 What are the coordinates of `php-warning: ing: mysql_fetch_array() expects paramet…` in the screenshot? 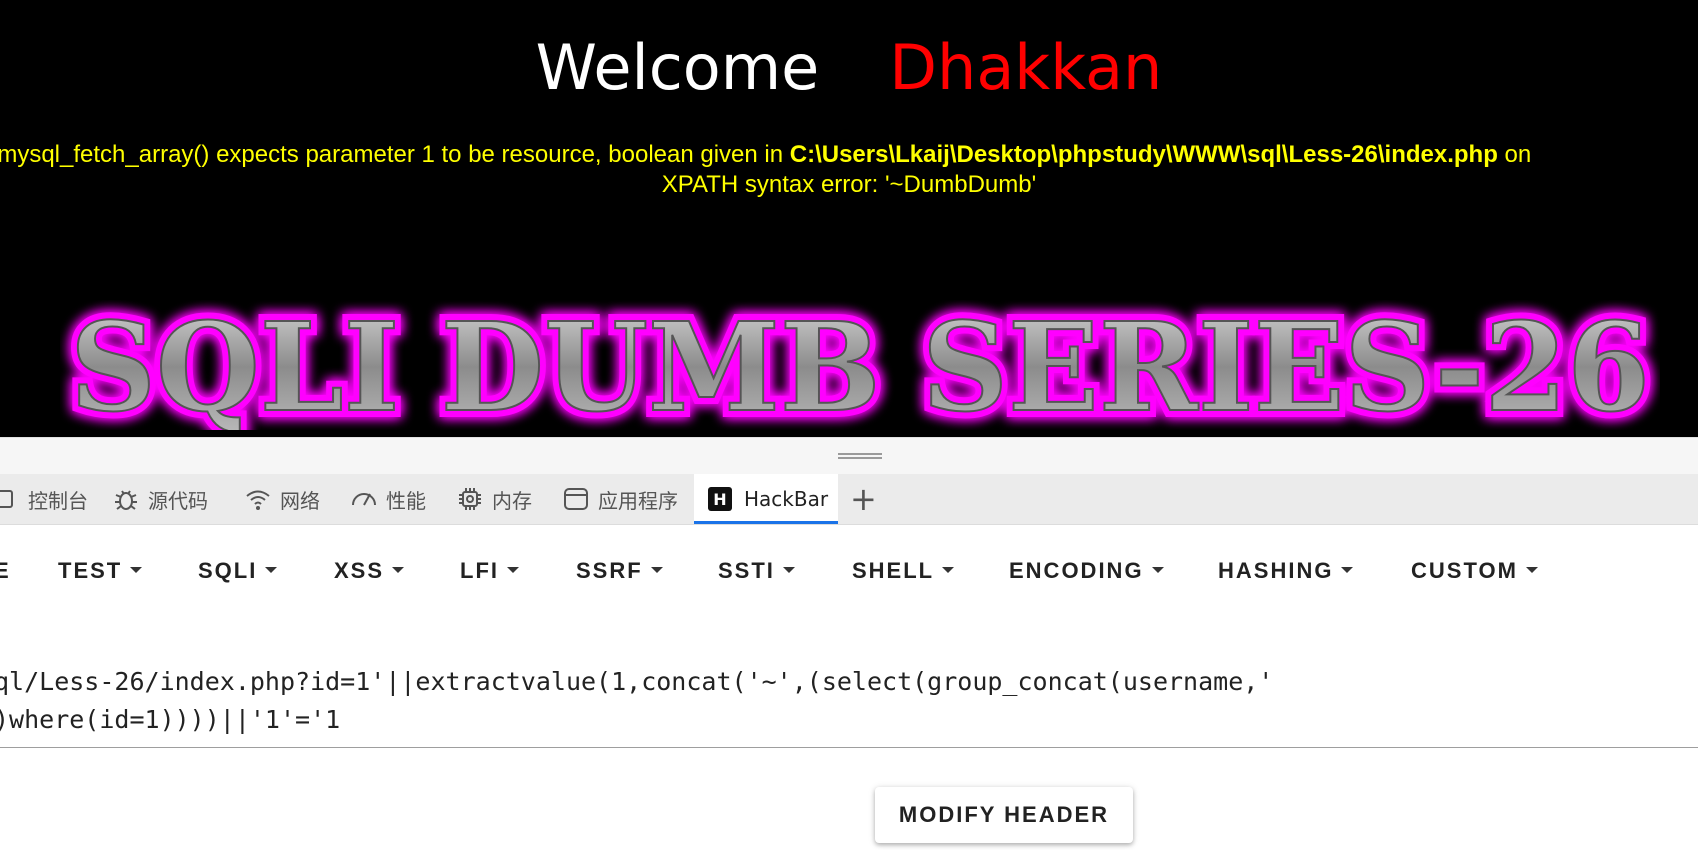 It's located at (849, 155).